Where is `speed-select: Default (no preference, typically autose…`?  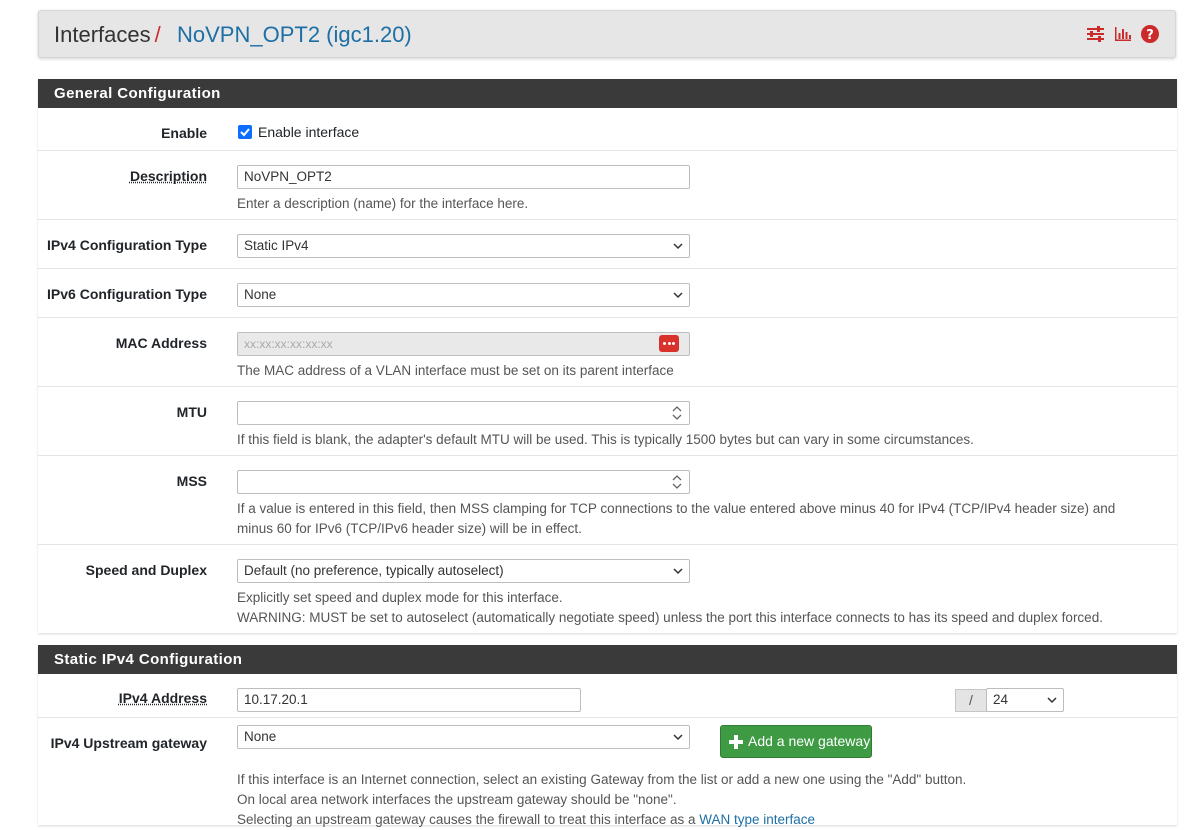
speed-select: Default (no preference, typically autose… is located at coordinates (463, 571).